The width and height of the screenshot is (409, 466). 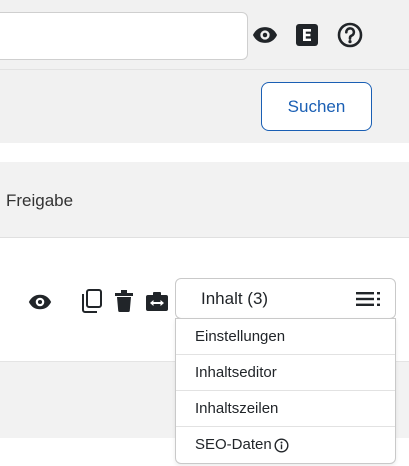 What do you see at coordinates (307, 35) in the screenshot?
I see `e-square-icon` at bounding box center [307, 35].